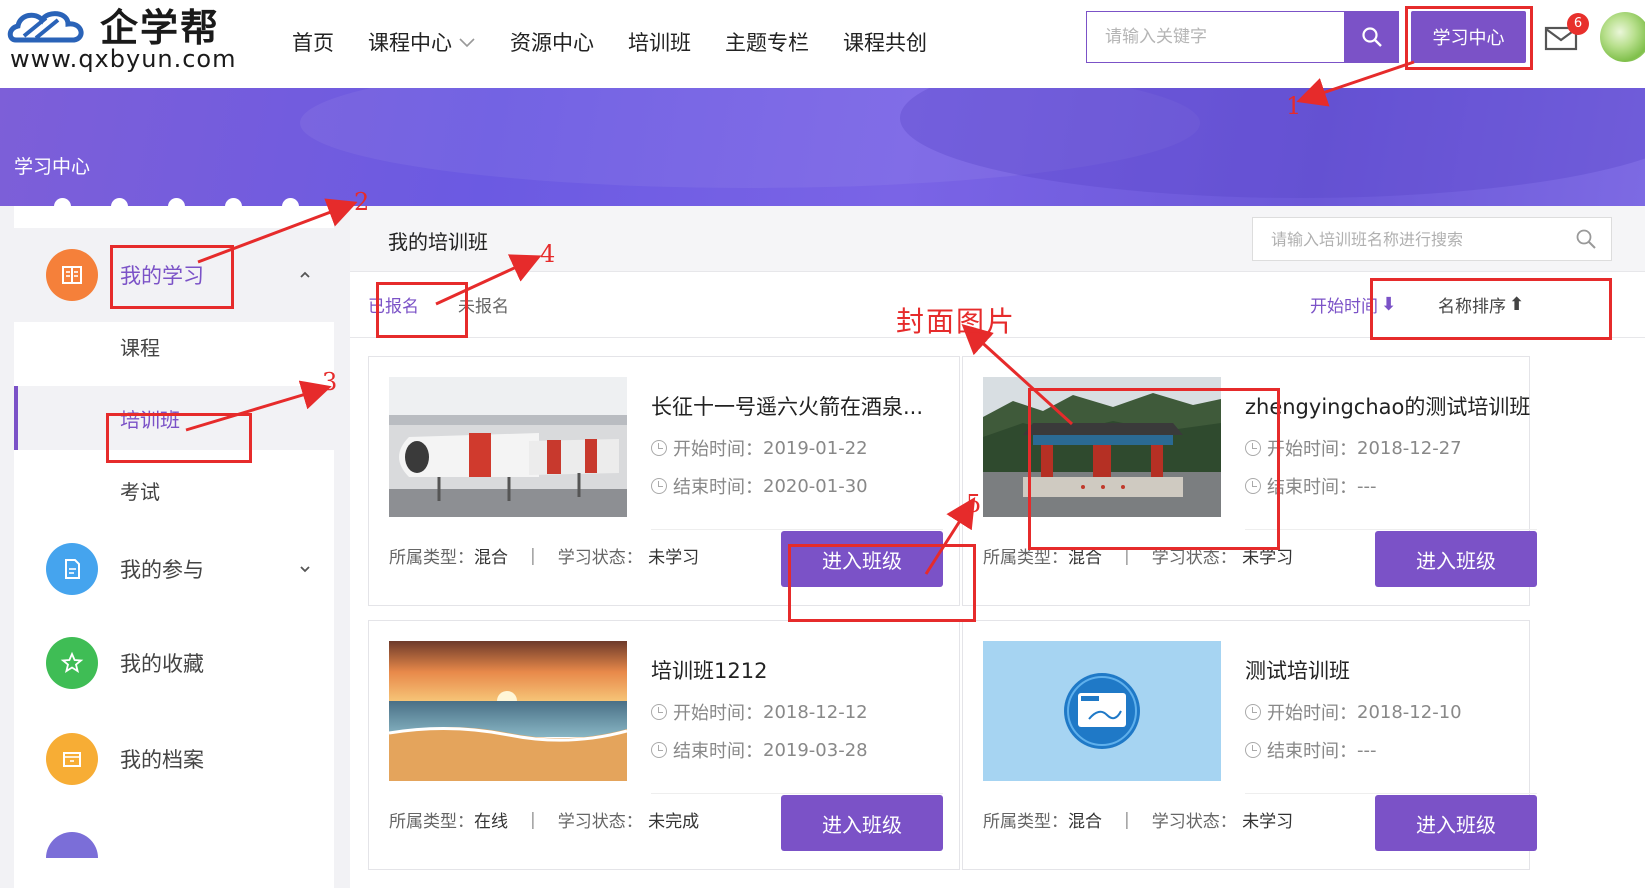 The width and height of the screenshot is (1645, 888). I want to click on page-title: 我的培训班, so click(438, 242).